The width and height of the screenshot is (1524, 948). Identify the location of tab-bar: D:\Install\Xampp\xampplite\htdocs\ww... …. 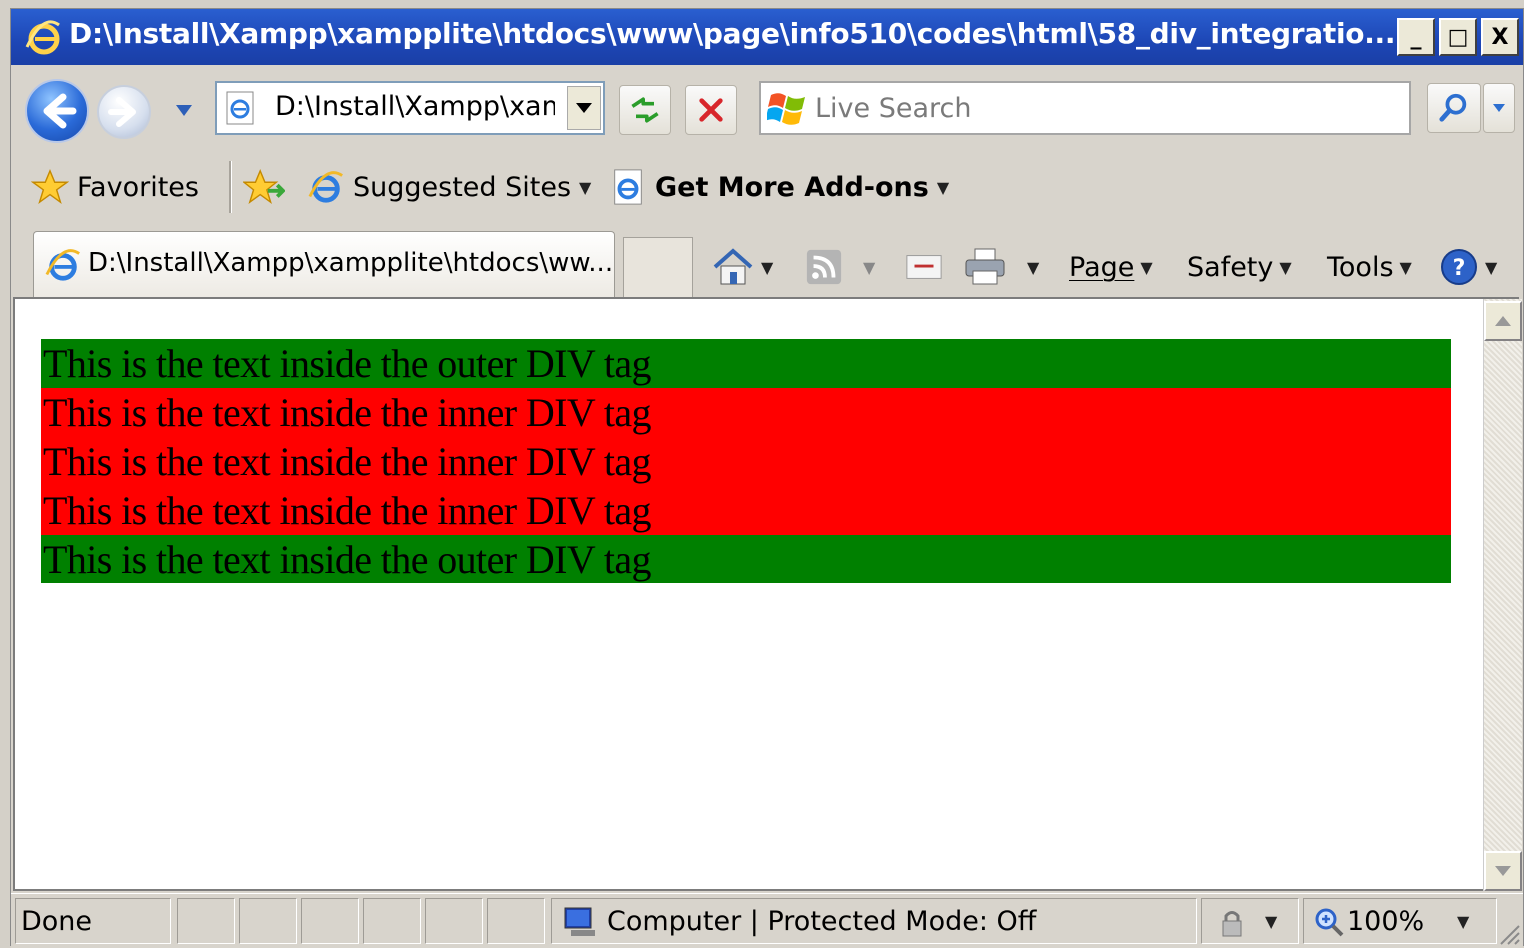
(767, 266).